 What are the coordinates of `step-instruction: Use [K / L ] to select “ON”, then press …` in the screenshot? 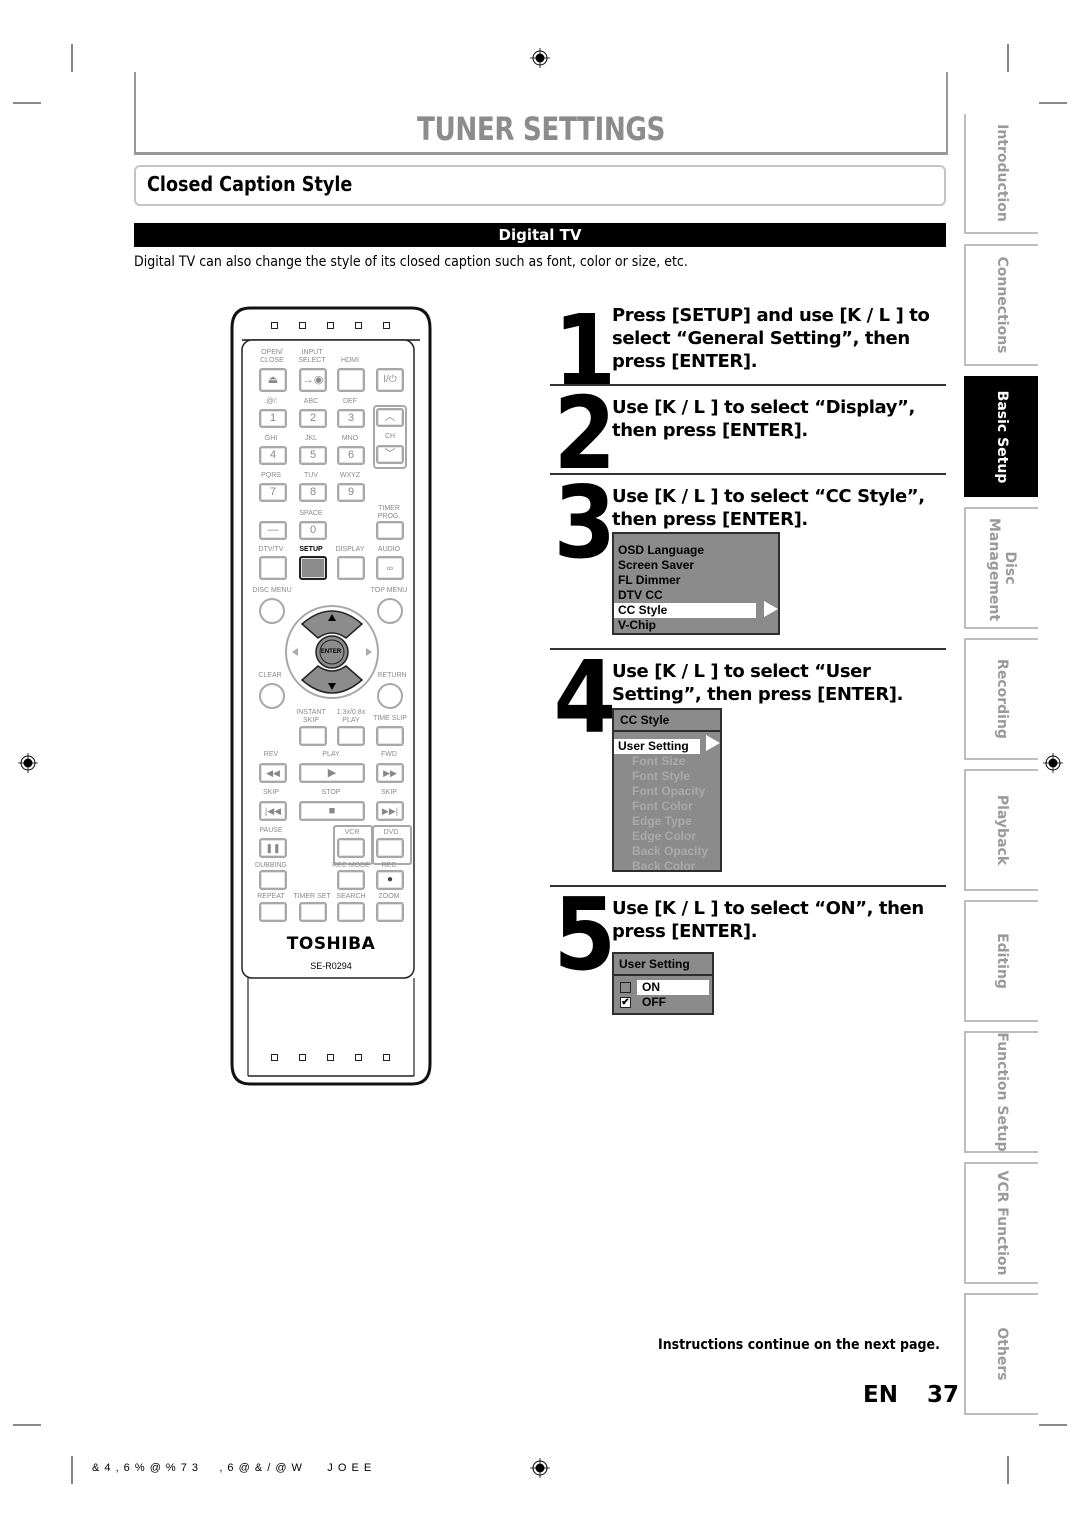 It's located at (768, 920).